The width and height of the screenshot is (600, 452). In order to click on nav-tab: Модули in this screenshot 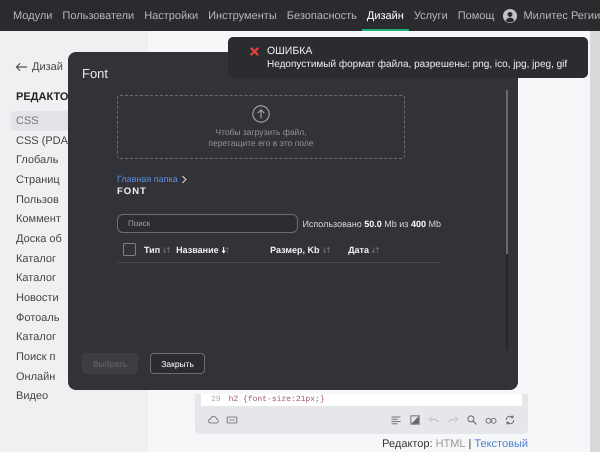, I will do `click(33, 15)`.